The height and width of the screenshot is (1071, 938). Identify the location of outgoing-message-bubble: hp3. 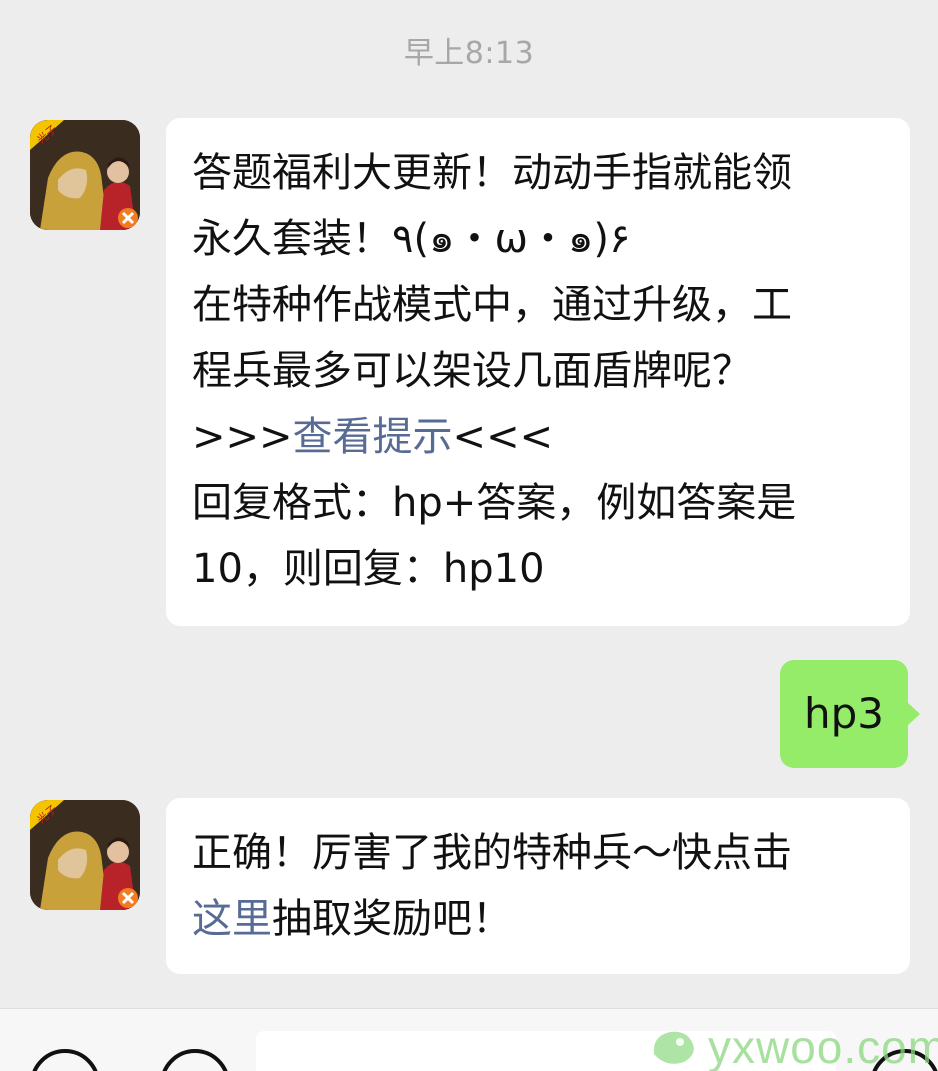
(850, 714).